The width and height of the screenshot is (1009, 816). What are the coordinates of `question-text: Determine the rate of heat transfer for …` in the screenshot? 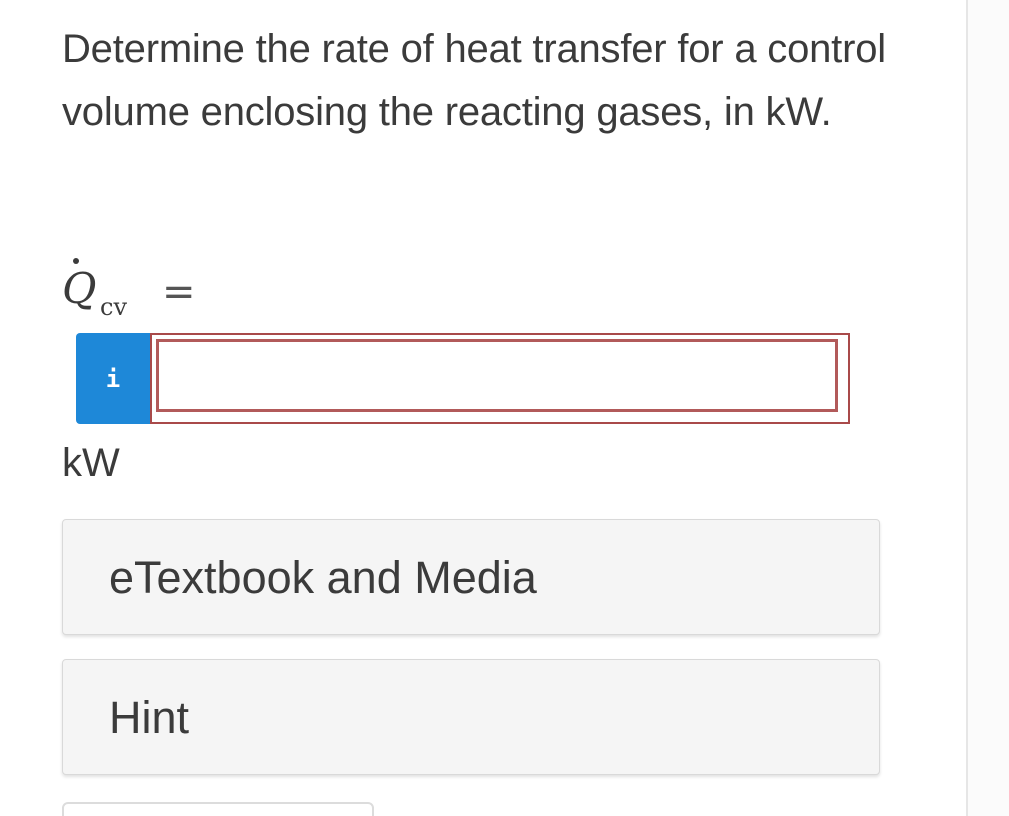 It's located at (474, 80).